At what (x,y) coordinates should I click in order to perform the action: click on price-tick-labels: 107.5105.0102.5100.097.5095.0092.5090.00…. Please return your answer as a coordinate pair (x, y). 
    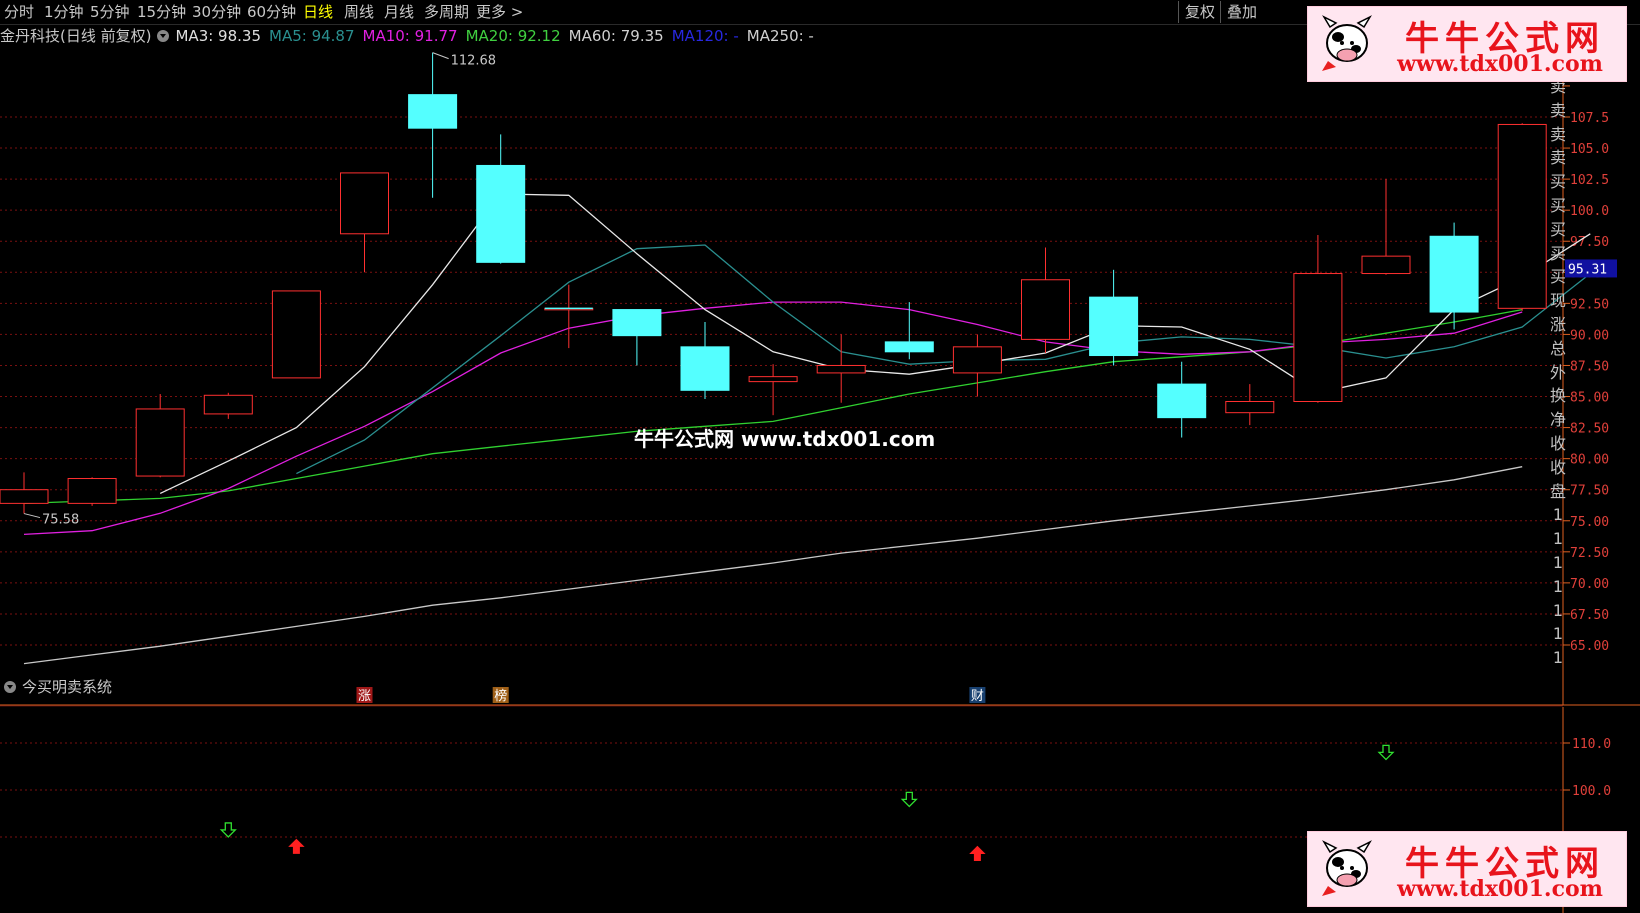
    Looking at the image, I should click on (1589, 382).